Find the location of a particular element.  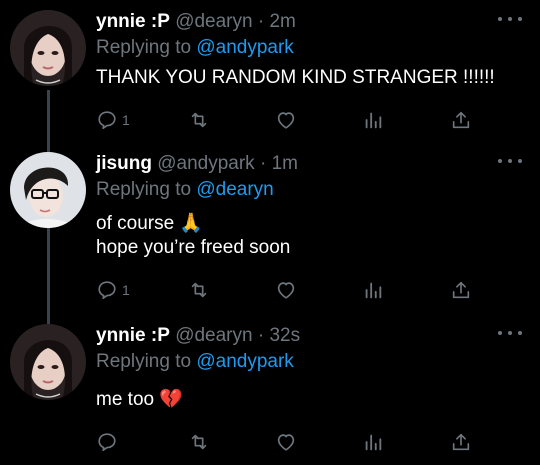

tweet-text: THANK YOU RANDOM KIND STRANGER !!!!!! is located at coordinates (295, 78).